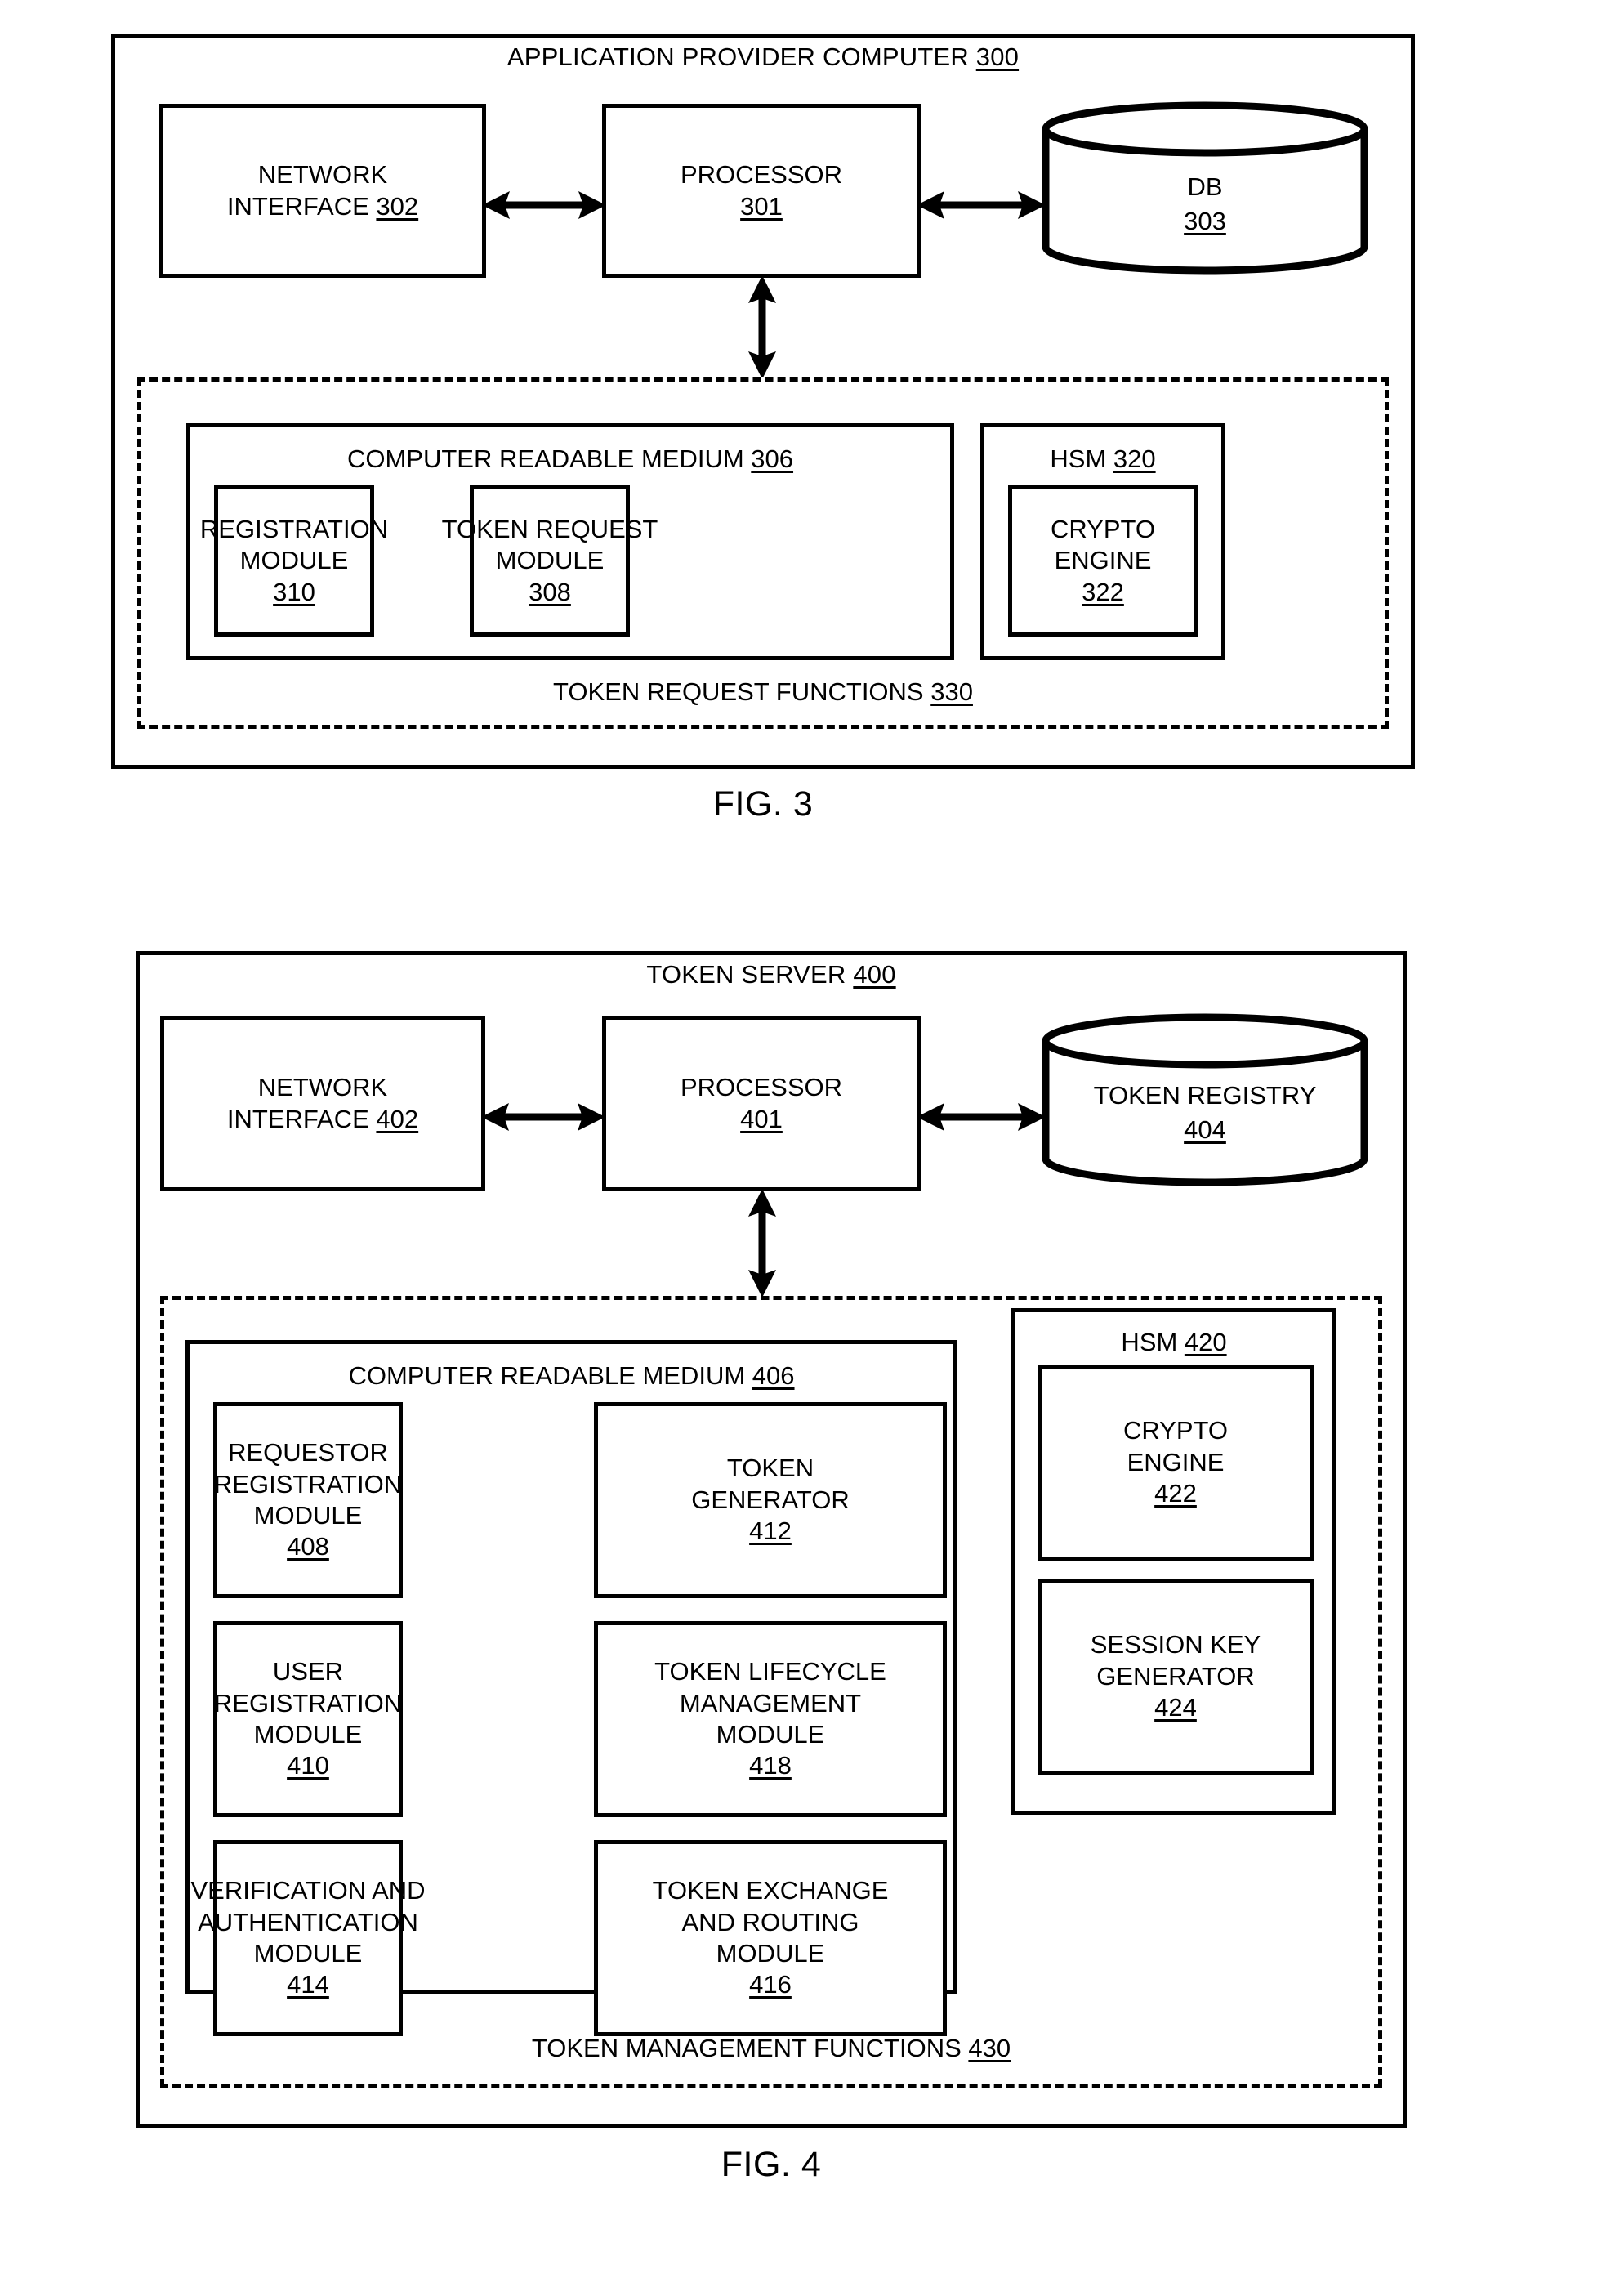  I want to click on fig4-registry-text: TOKEN REGISTRY 404, so click(1205, 1113).